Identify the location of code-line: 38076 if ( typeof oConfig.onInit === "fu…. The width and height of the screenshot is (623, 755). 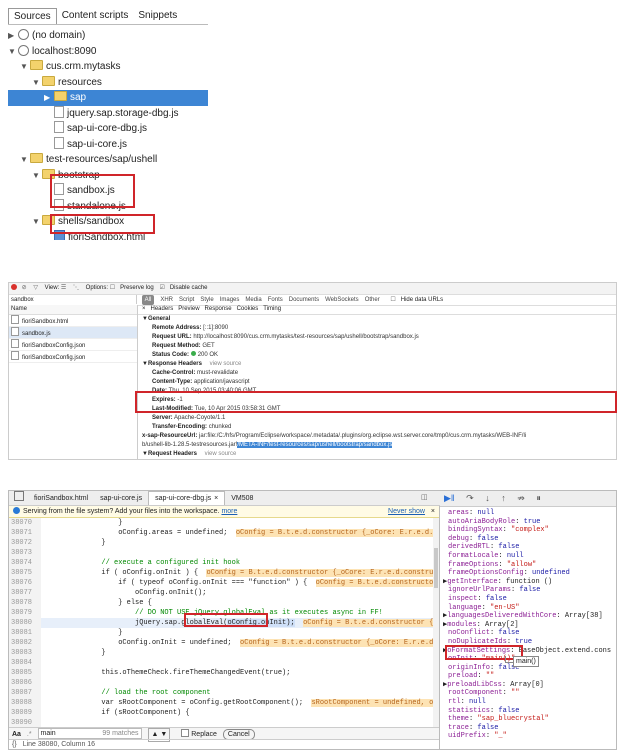
(221, 583).